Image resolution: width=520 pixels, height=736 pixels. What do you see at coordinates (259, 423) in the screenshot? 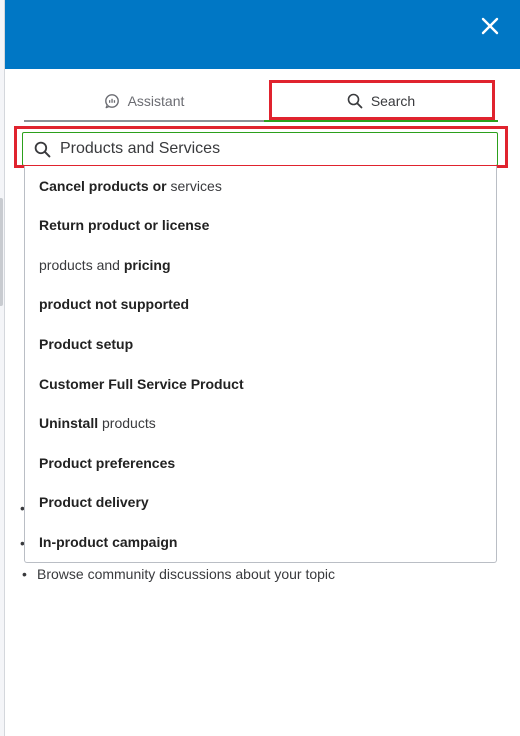
I see `suggestion-item: Uninstall products` at bounding box center [259, 423].